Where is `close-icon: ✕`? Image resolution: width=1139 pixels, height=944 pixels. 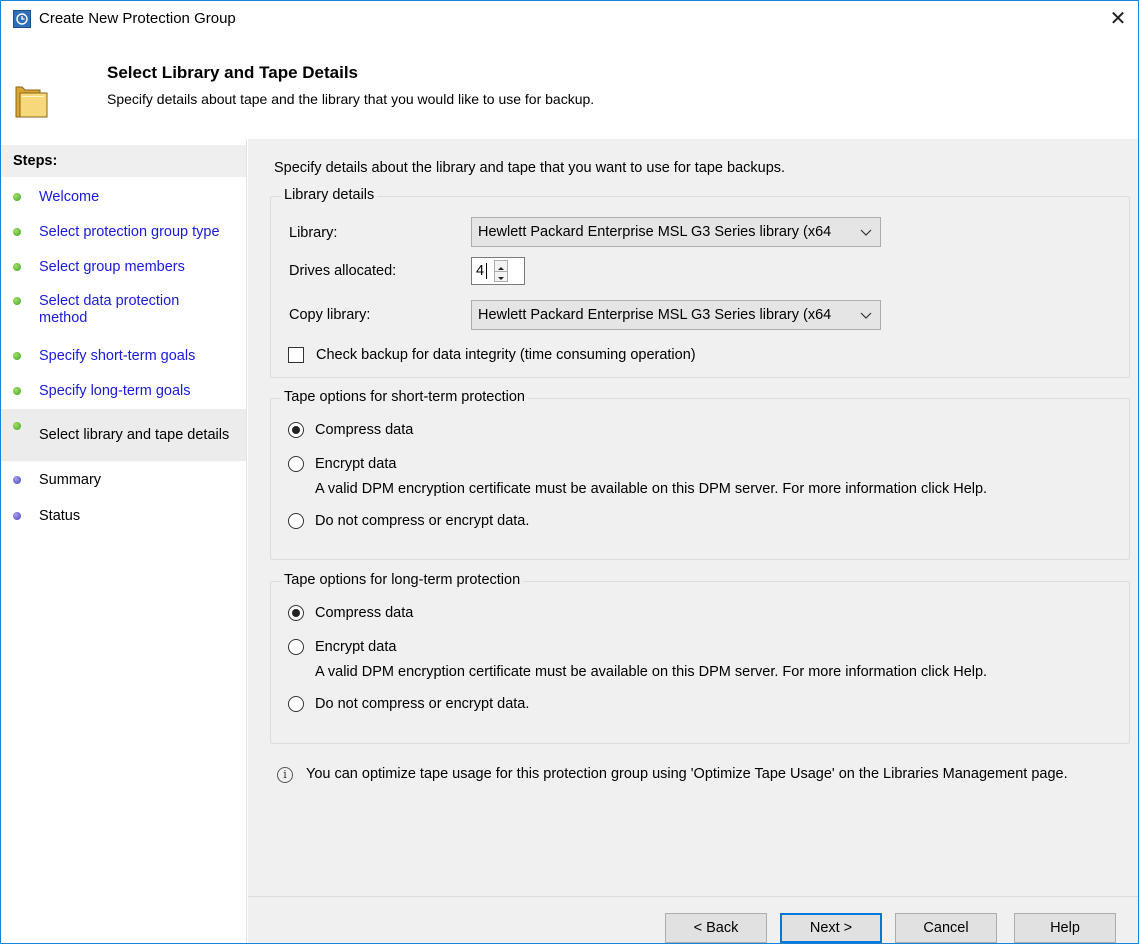
close-icon: ✕ is located at coordinates (1118, 19).